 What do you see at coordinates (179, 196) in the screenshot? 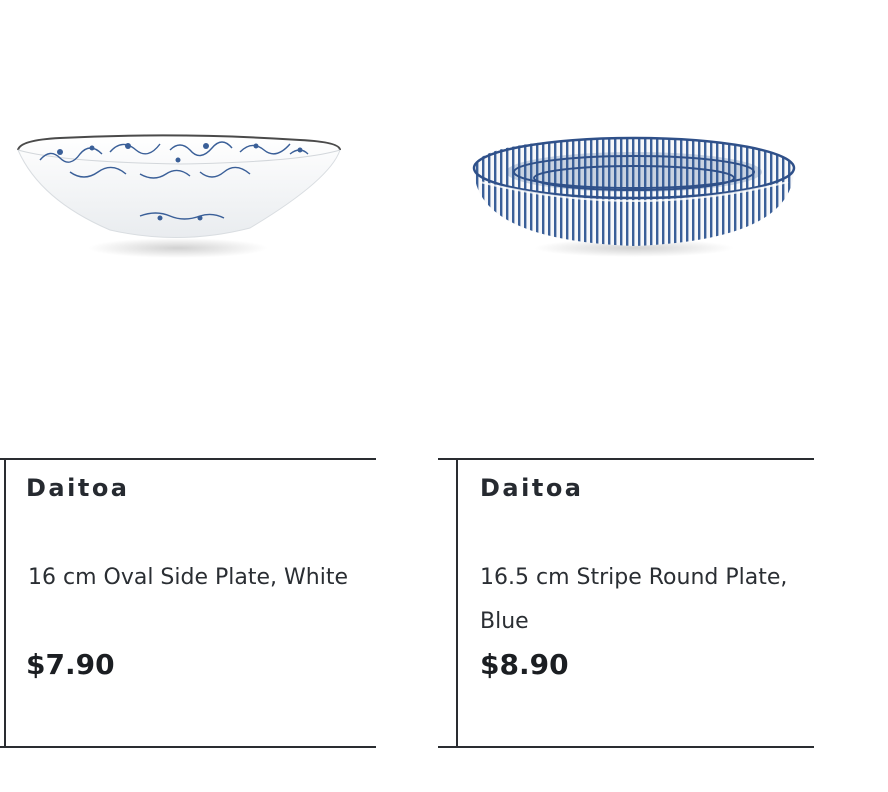
I see `oval-plate-image` at bounding box center [179, 196].